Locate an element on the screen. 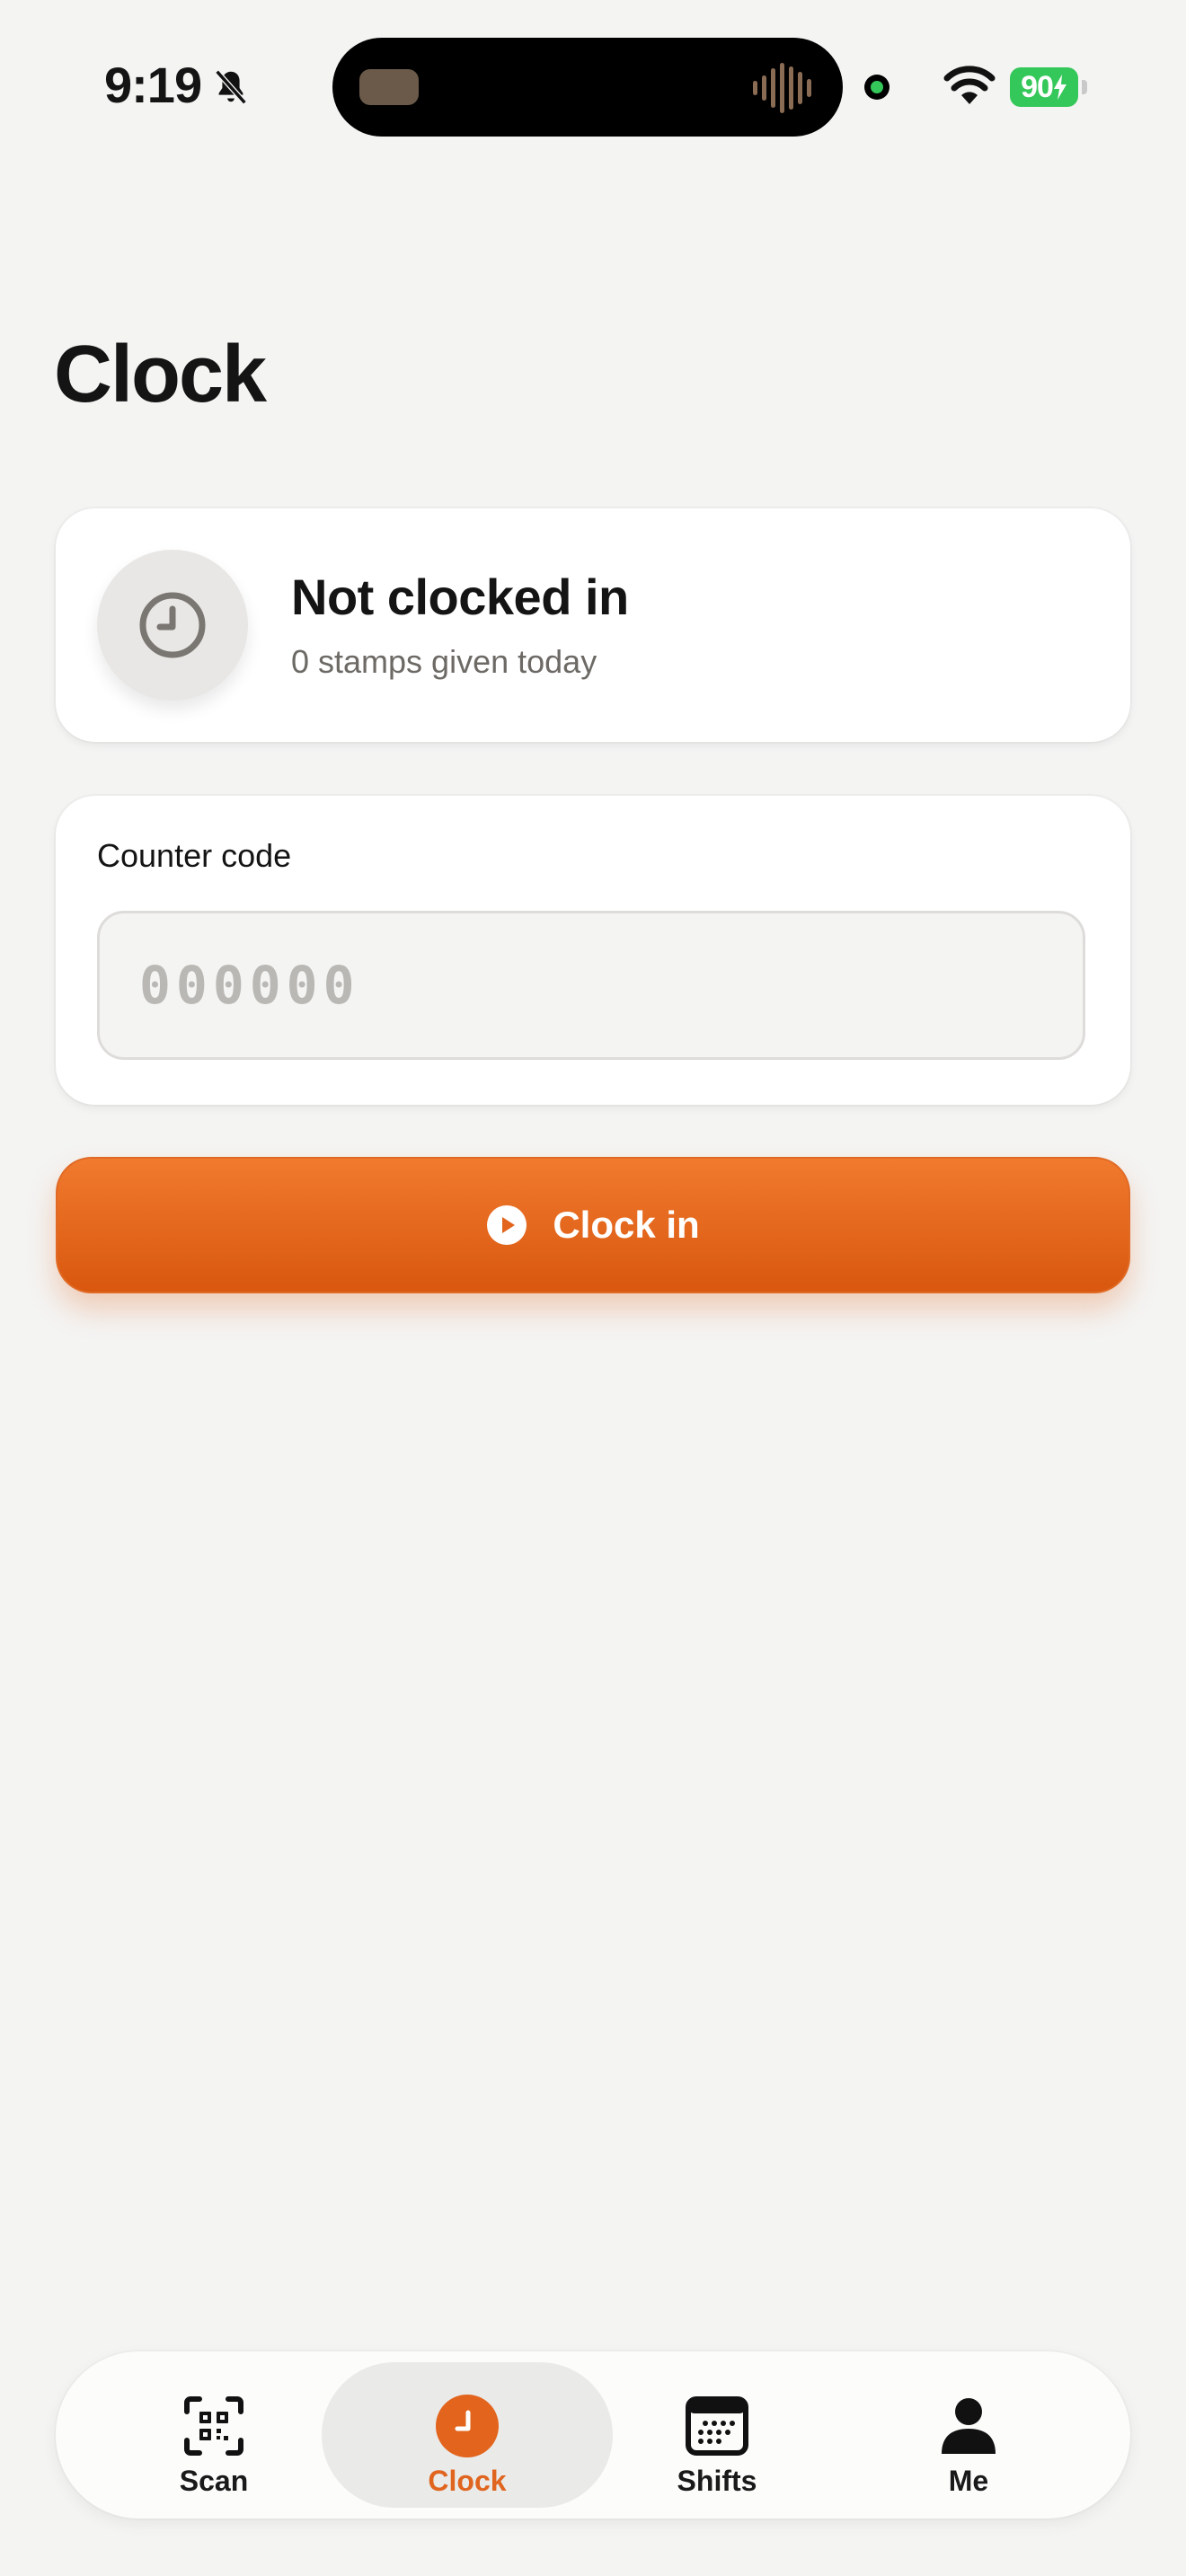 The height and width of the screenshot is (2576, 1186). wifi-icon is located at coordinates (970, 85).